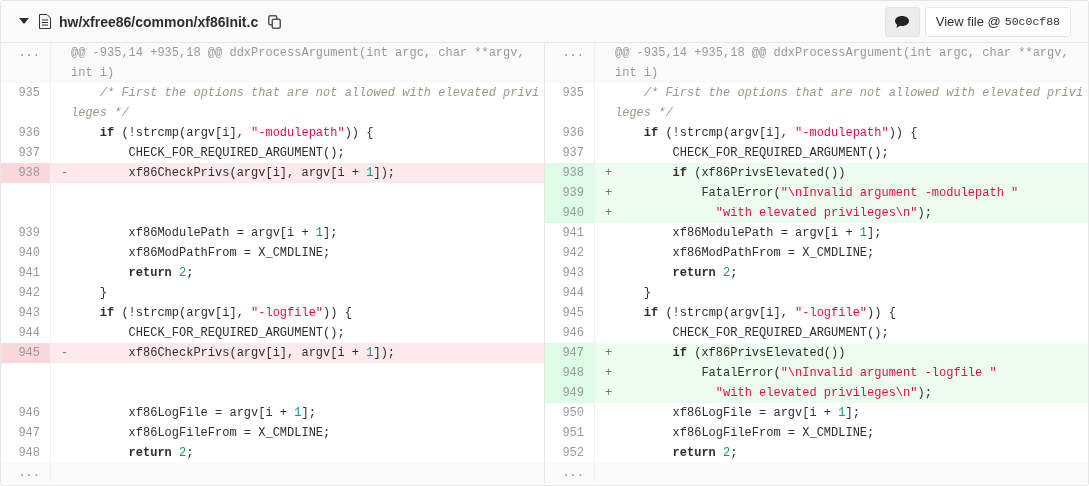  What do you see at coordinates (45, 21) in the screenshot?
I see `file-icon` at bounding box center [45, 21].